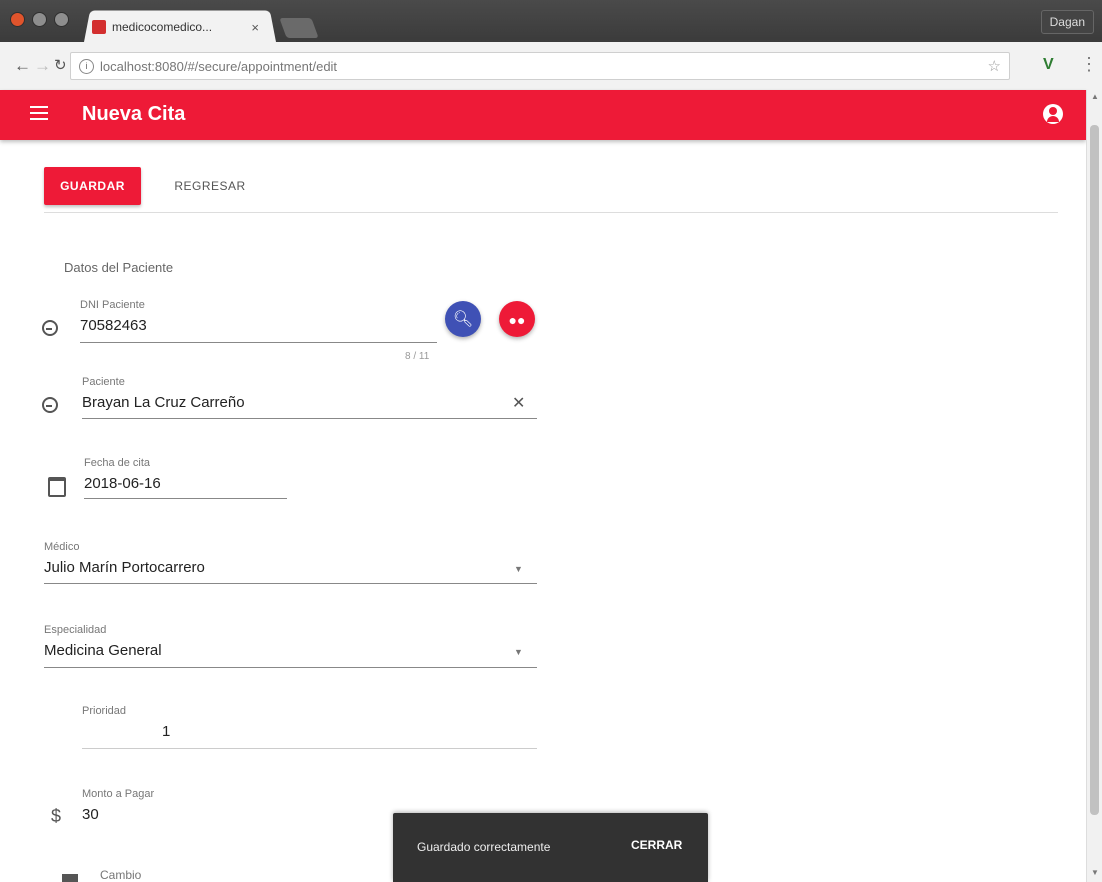 This screenshot has width=1102, height=882. Describe the element at coordinates (112, 305) in the screenshot. I see `patient-id-label: DNI Paciente` at that location.